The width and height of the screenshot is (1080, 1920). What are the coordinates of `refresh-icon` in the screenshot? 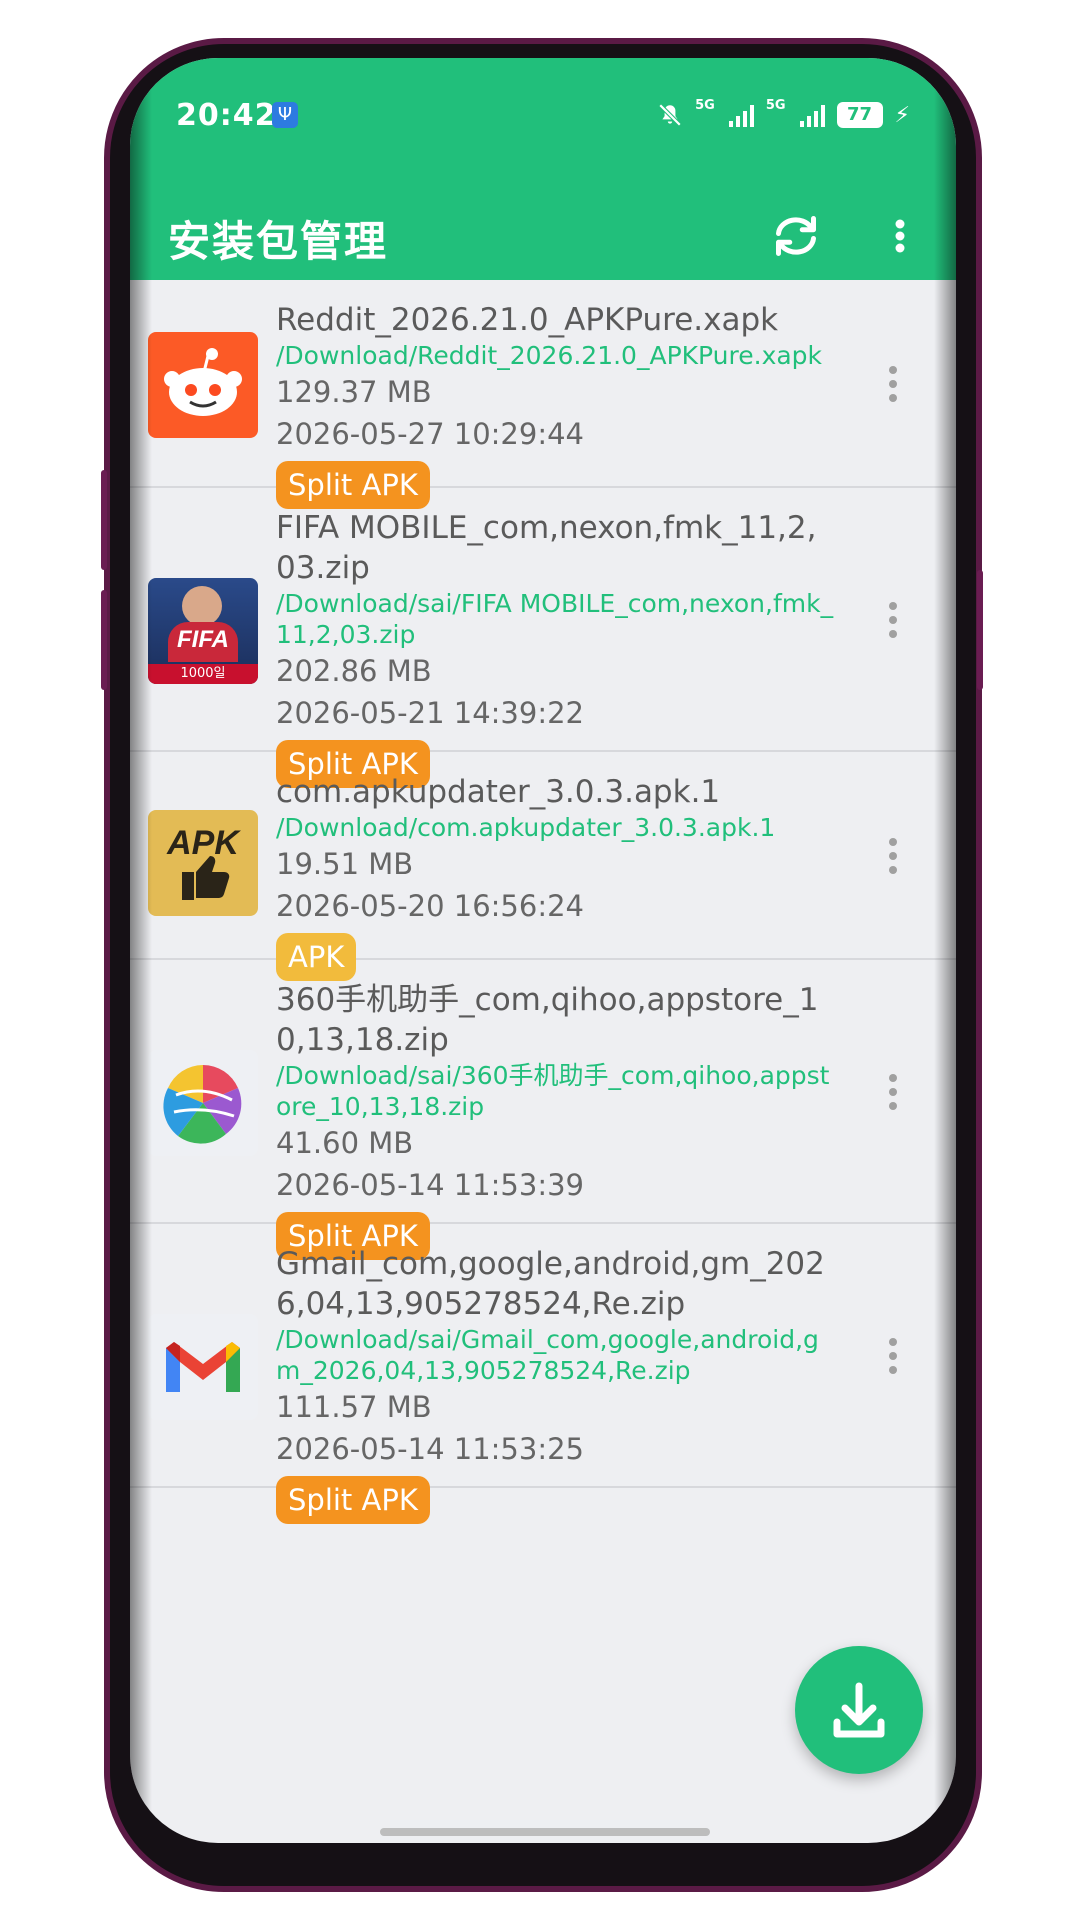 It's located at (796, 236).